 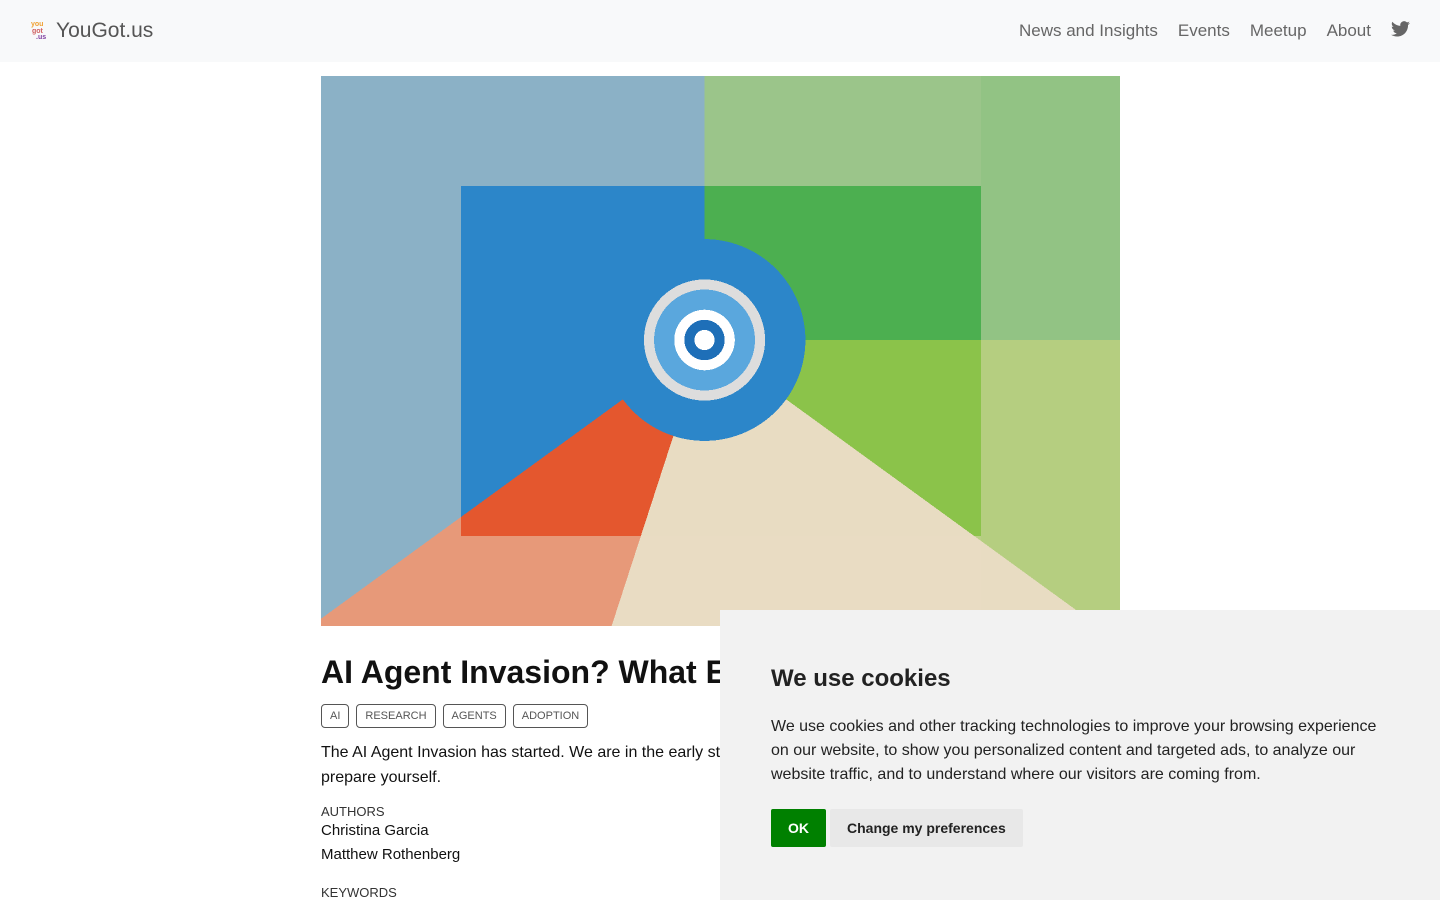 What do you see at coordinates (474, 716) in the screenshot?
I see `tag-agents: AGENTS` at bounding box center [474, 716].